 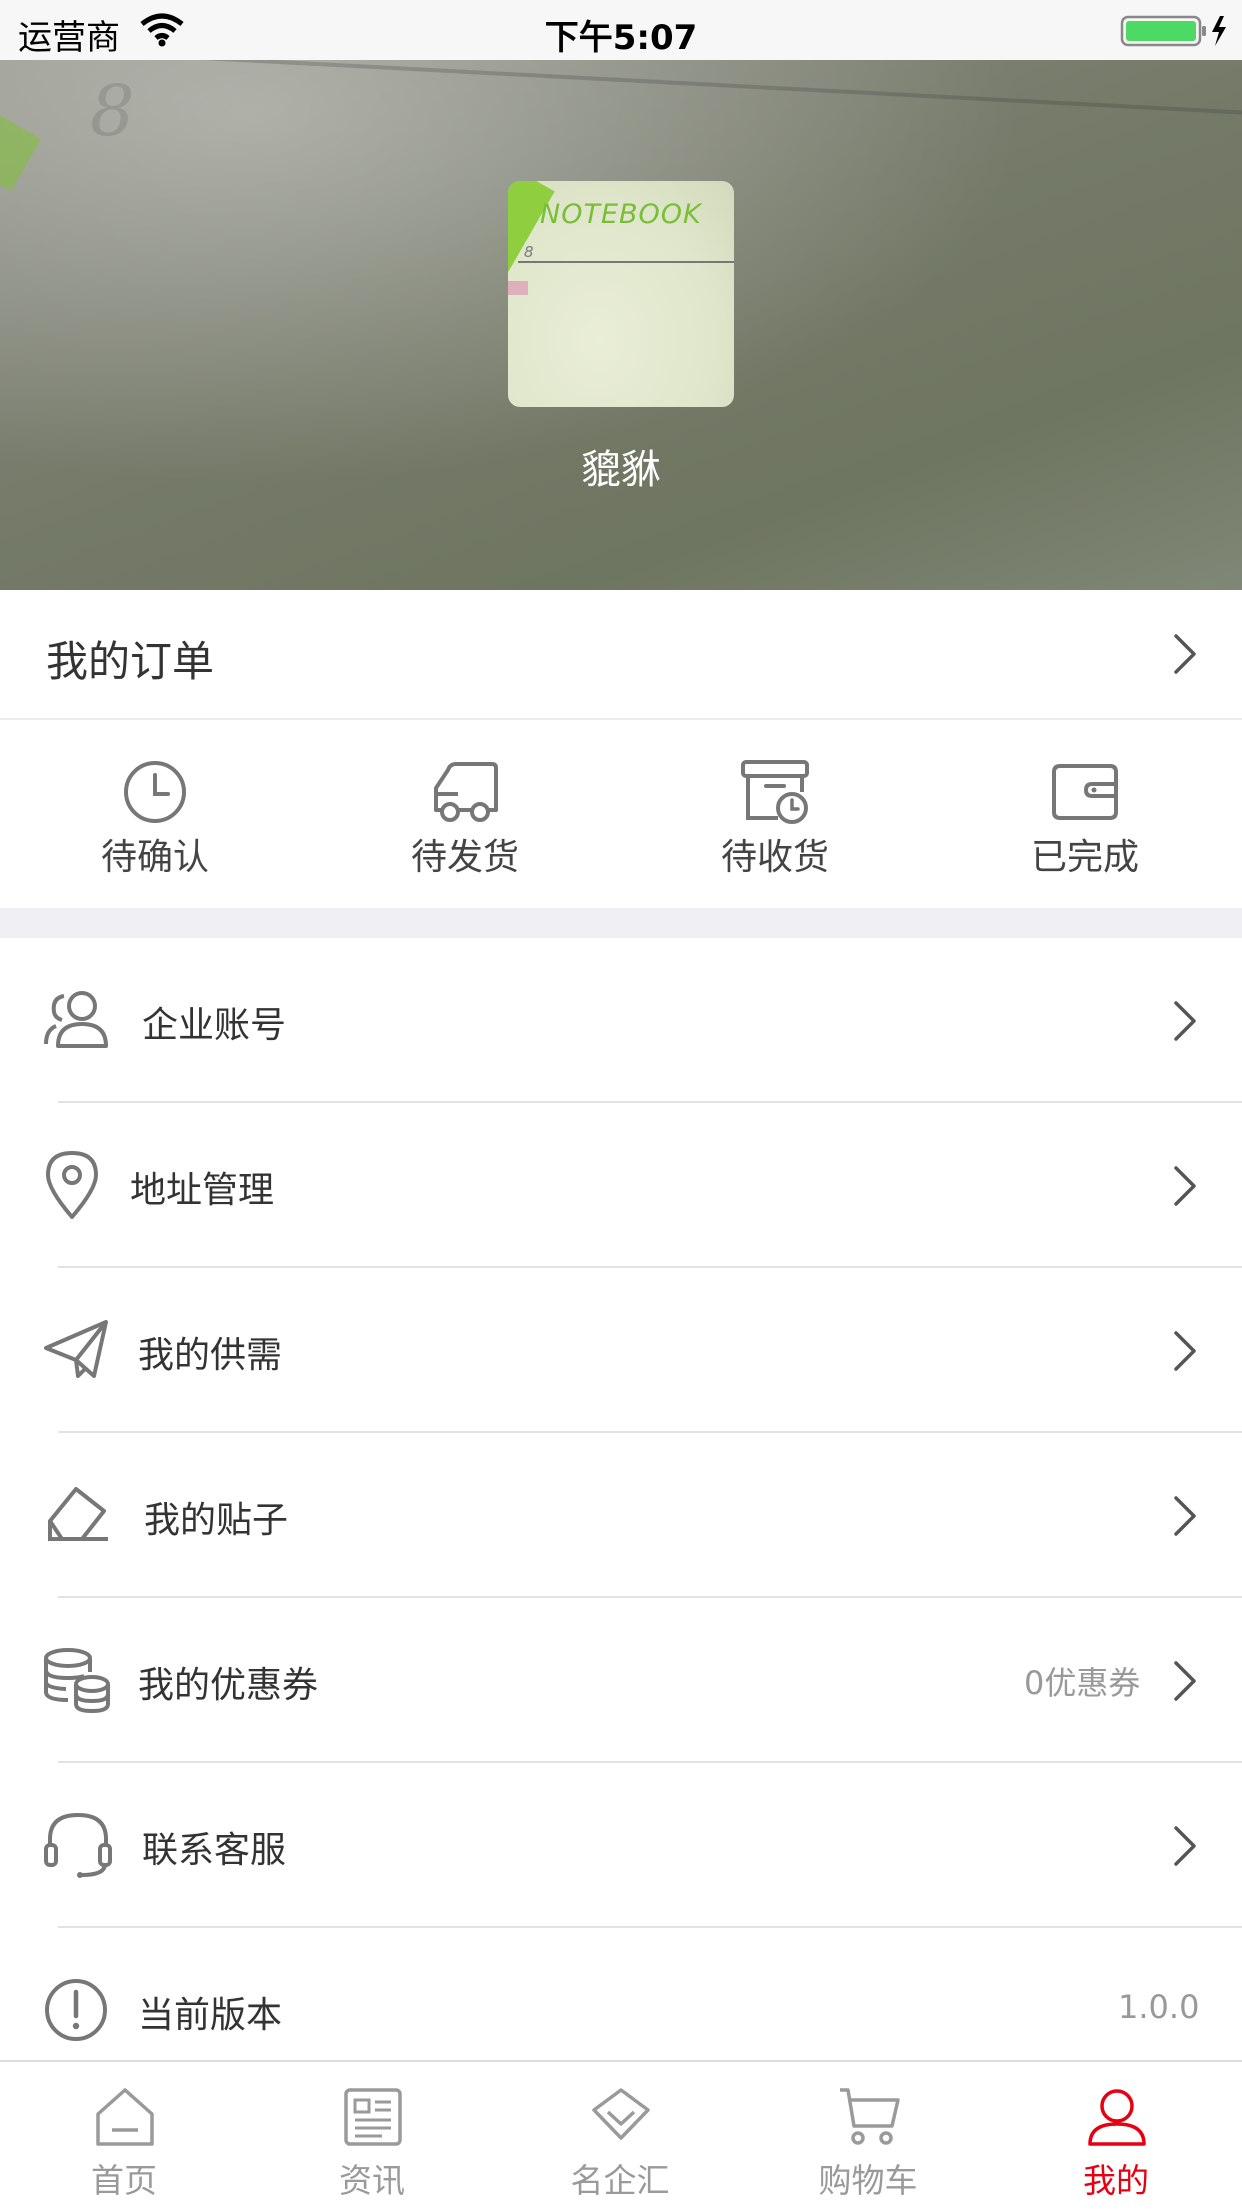 What do you see at coordinates (77, 1681) in the screenshot?
I see `coins-icon` at bounding box center [77, 1681].